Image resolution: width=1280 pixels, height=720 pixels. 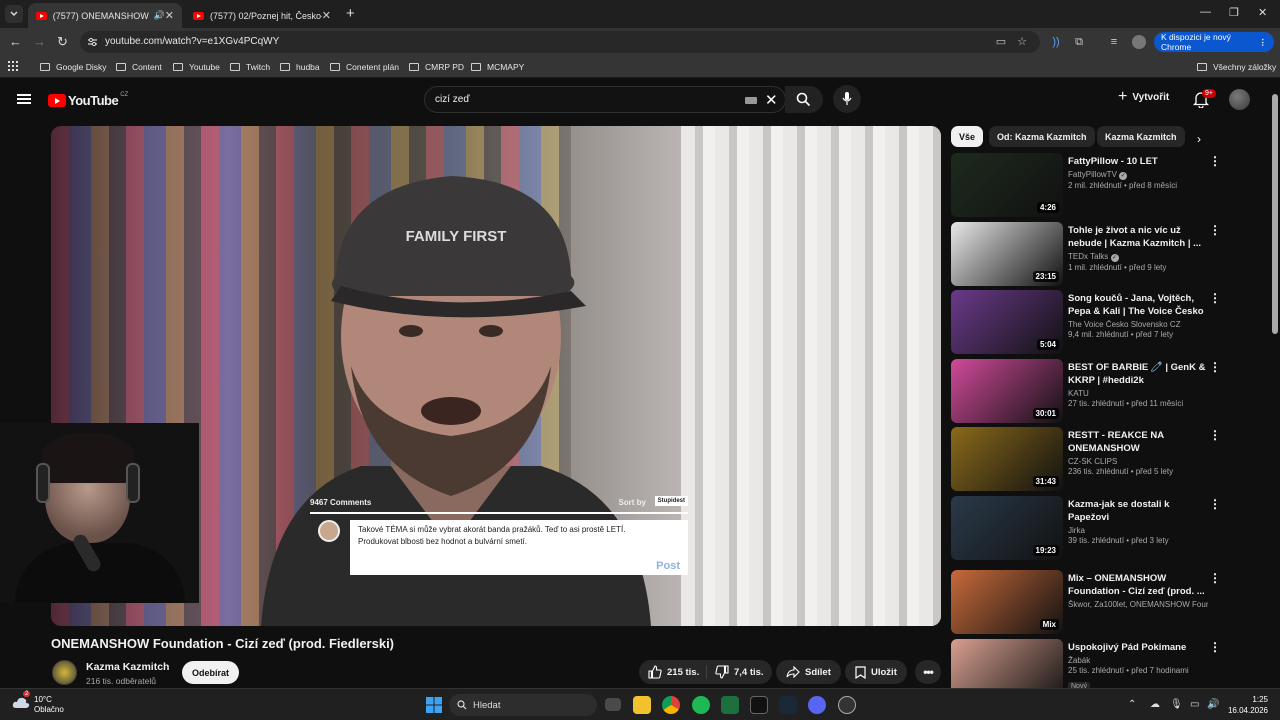 I want to click on new-tab-button: +, so click(x=350, y=13).